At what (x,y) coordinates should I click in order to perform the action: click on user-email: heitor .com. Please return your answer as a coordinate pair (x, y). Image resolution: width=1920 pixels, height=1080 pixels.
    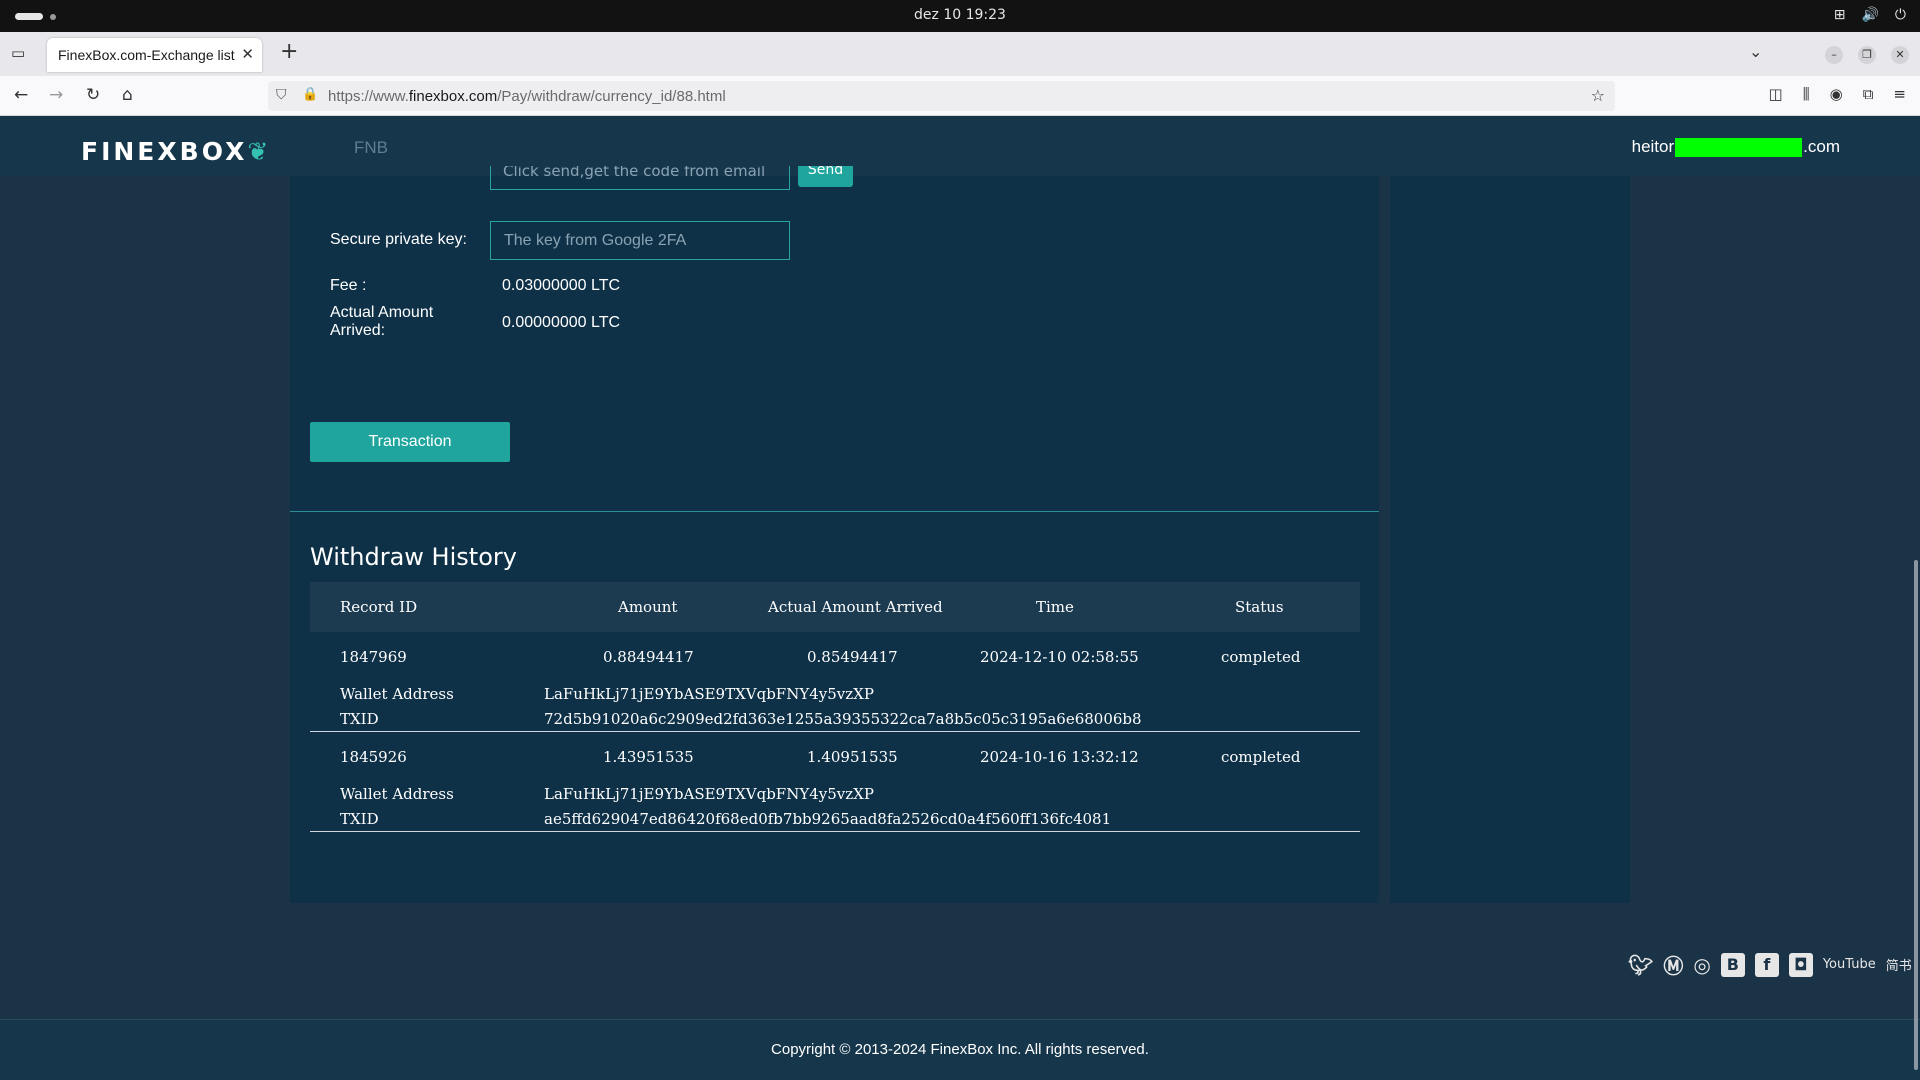
    Looking at the image, I should click on (1736, 147).